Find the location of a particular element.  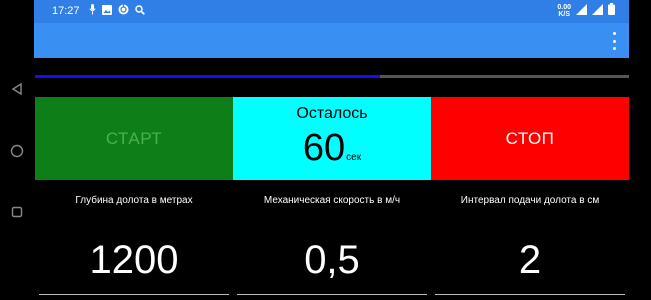

timer-display: Осталось 60сек is located at coordinates (332, 138).